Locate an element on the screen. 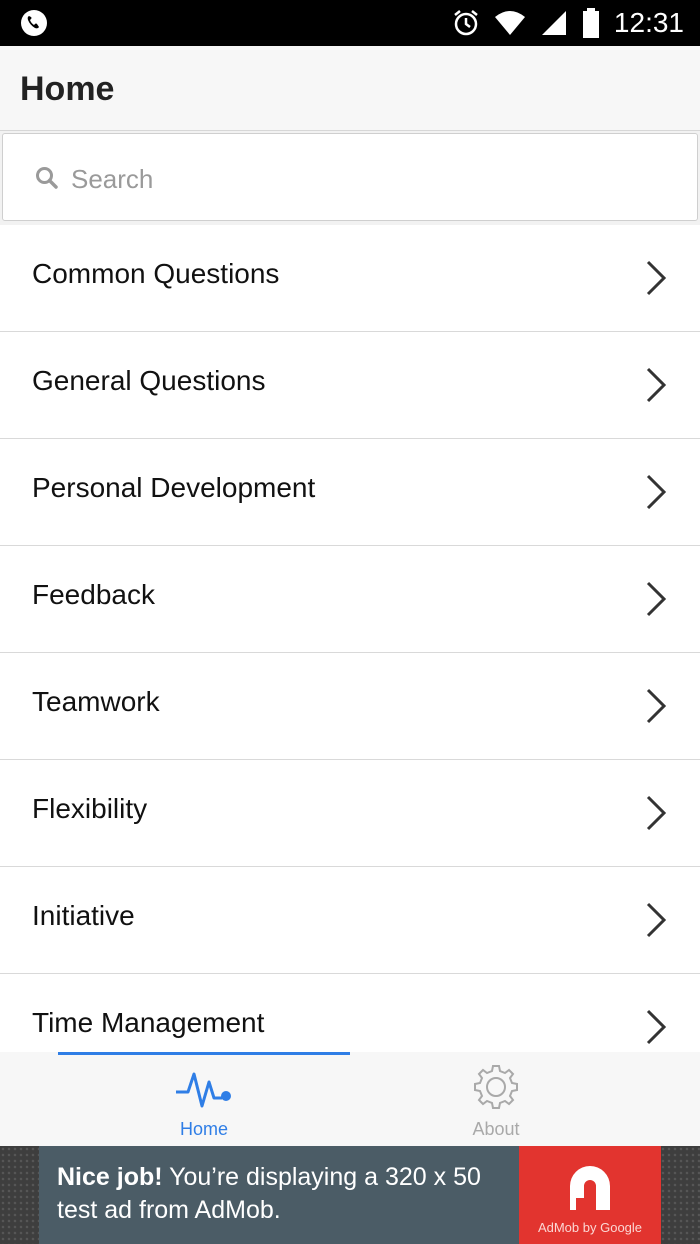  list-item: Flexibility is located at coordinates (350, 813).